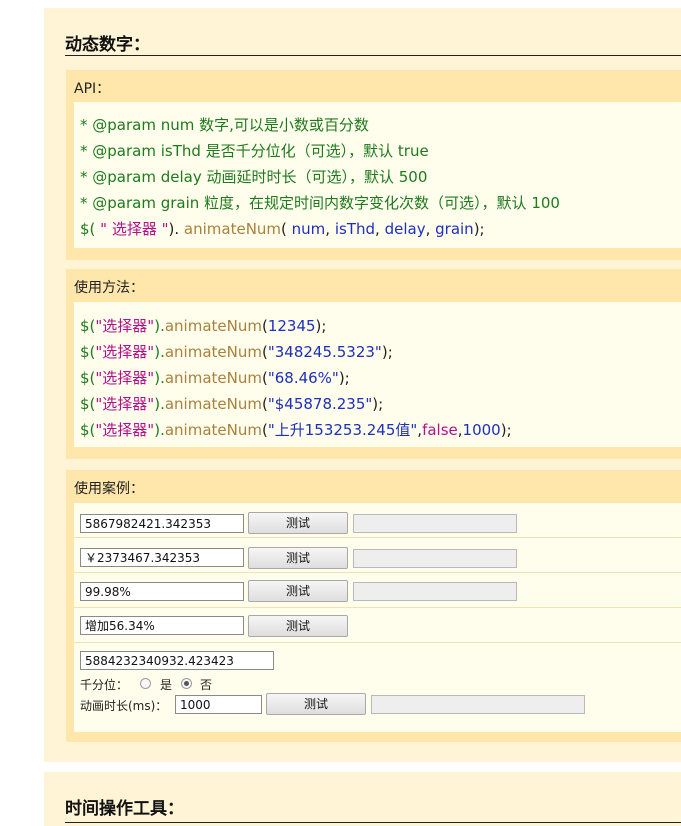 The height and width of the screenshot is (826, 681). I want to click on usage-line: $("选择器").animateNum("68.46%");, so click(215, 377).